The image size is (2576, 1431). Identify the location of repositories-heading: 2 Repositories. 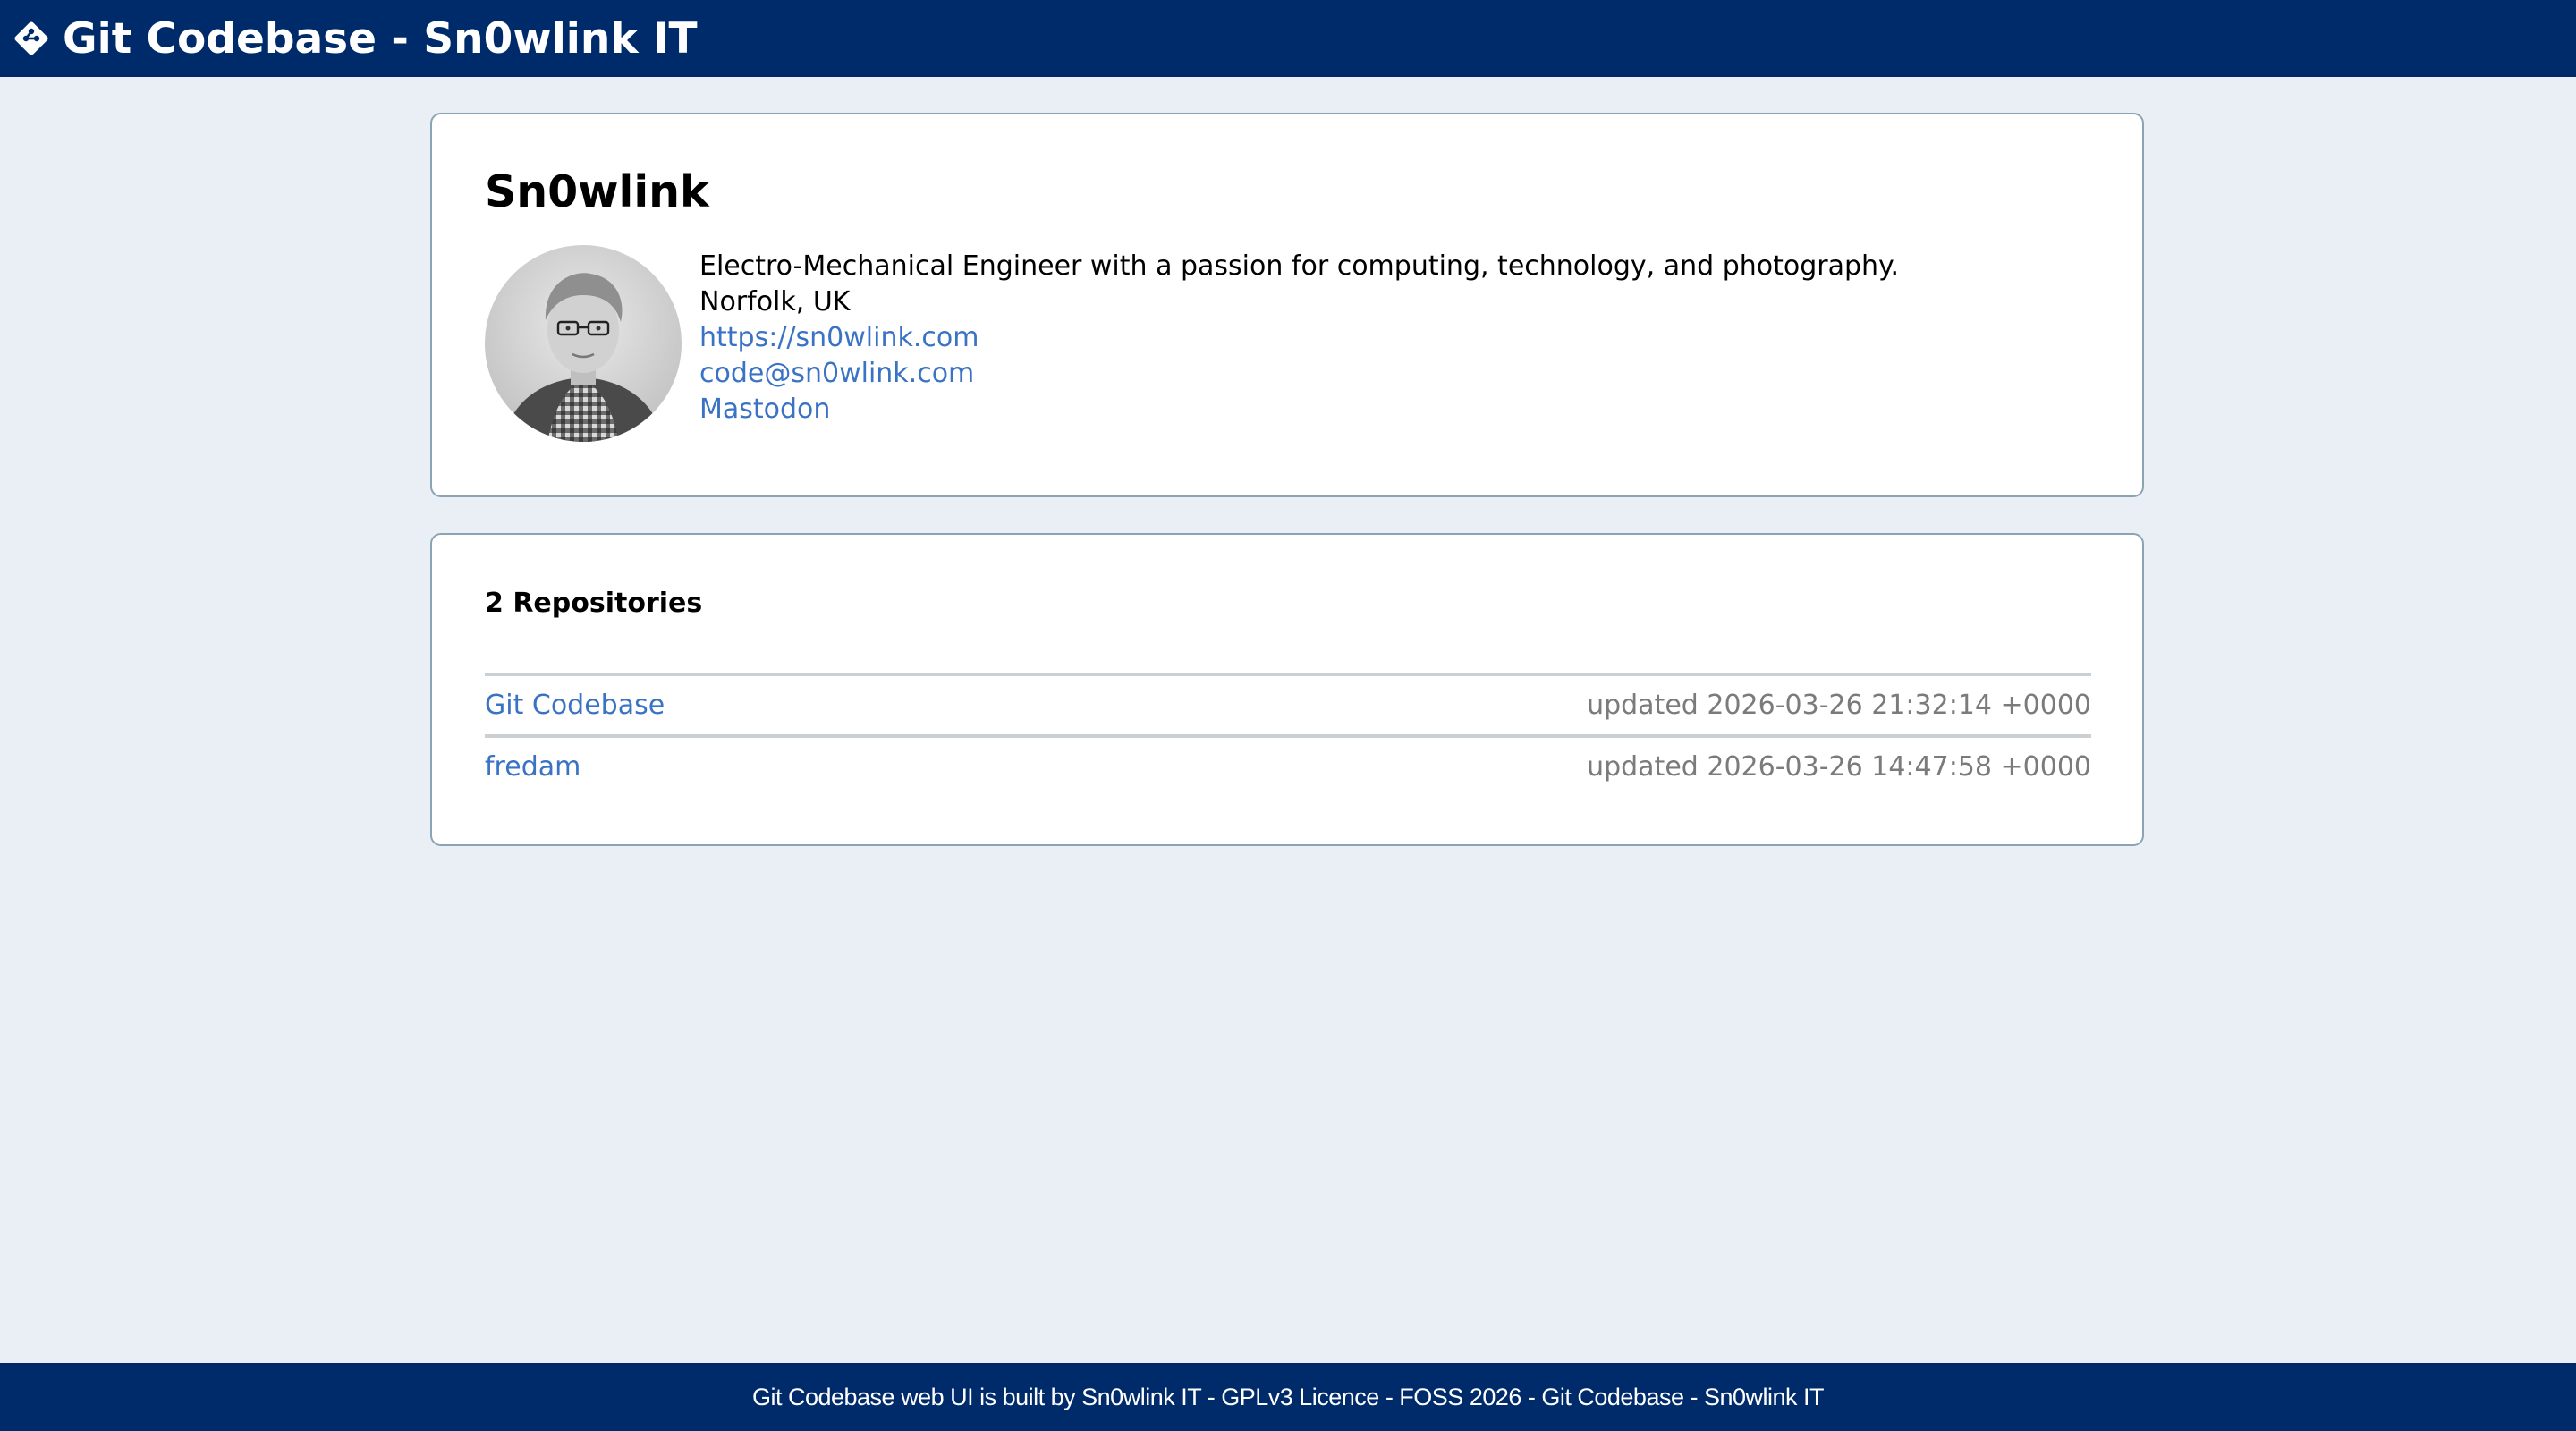
(594, 604).